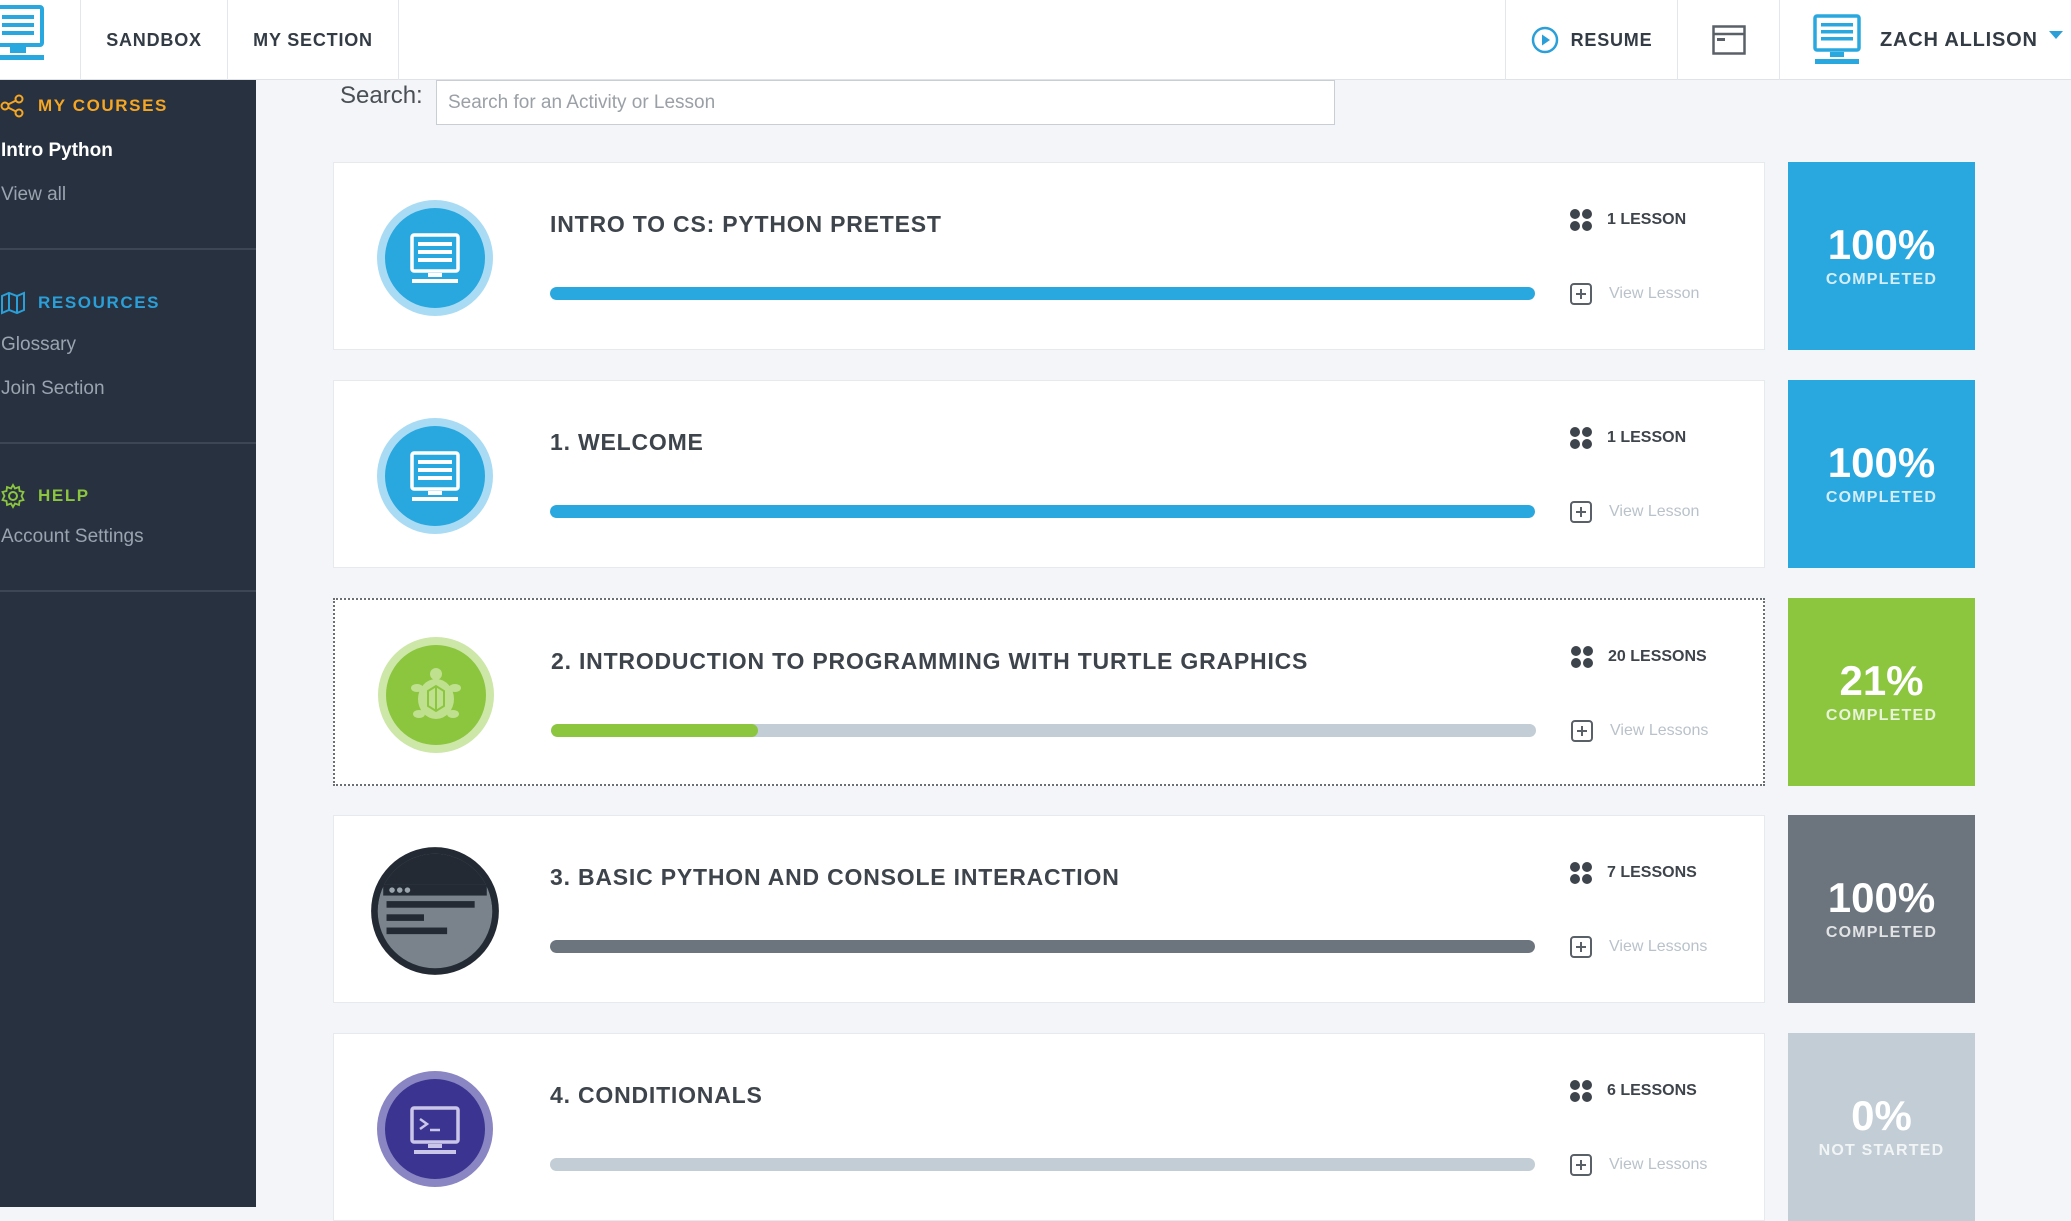 The height and width of the screenshot is (1221, 2071). Describe the element at coordinates (1049, 1127) in the screenshot. I see `course-card: 4. CONDITIONALS 6 LESSONS View Lessons` at that location.